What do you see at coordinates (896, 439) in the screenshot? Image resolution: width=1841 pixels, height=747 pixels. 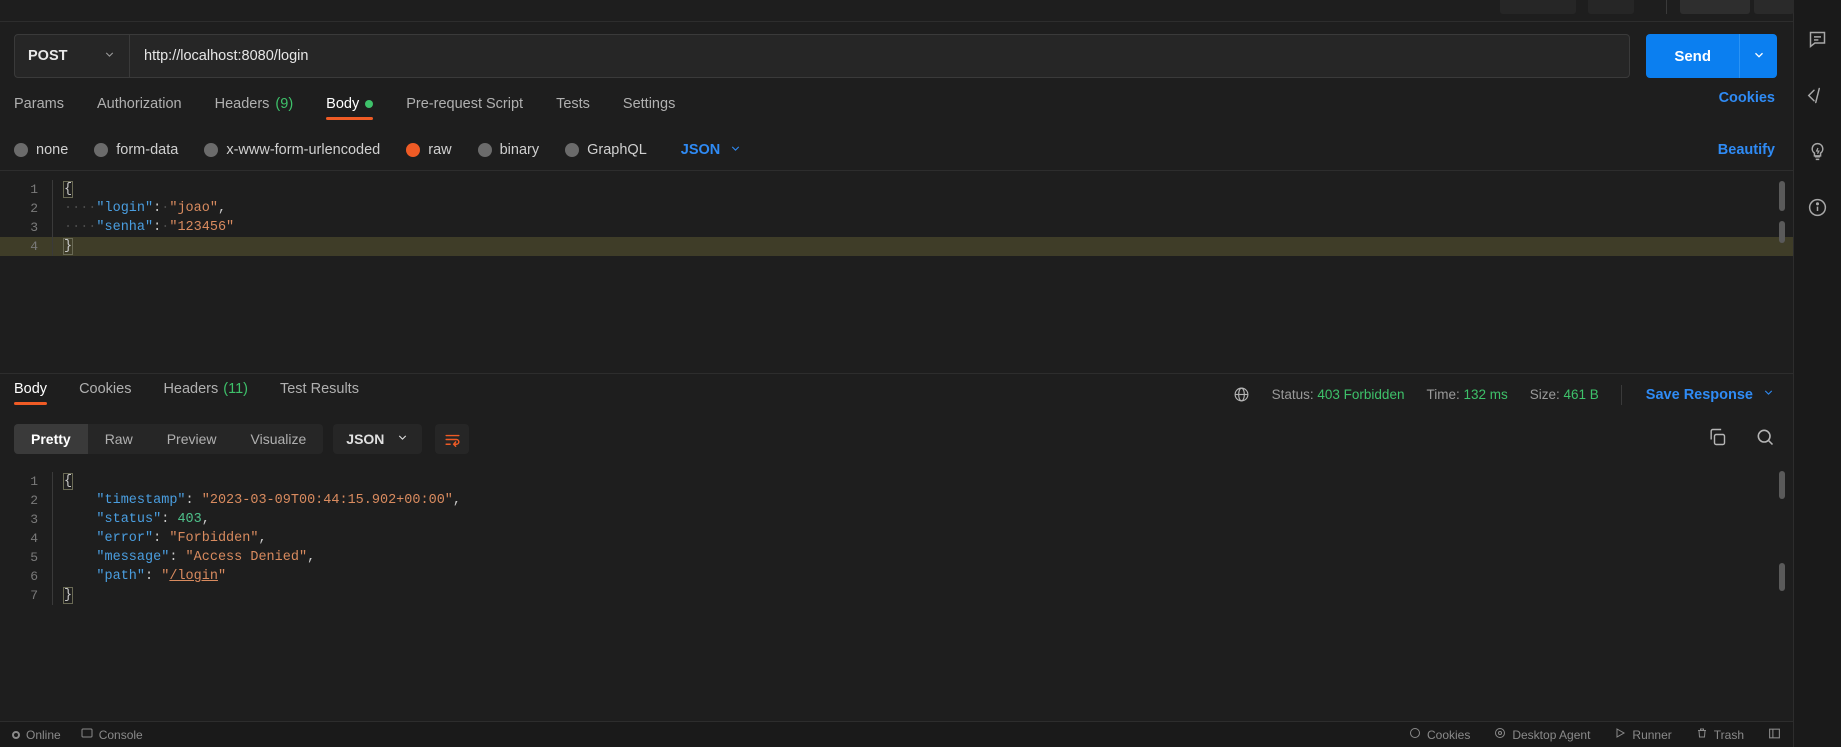 I see `response-view-toolbar: Pretty Raw Preview Visualize JSON` at bounding box center [896, 439].